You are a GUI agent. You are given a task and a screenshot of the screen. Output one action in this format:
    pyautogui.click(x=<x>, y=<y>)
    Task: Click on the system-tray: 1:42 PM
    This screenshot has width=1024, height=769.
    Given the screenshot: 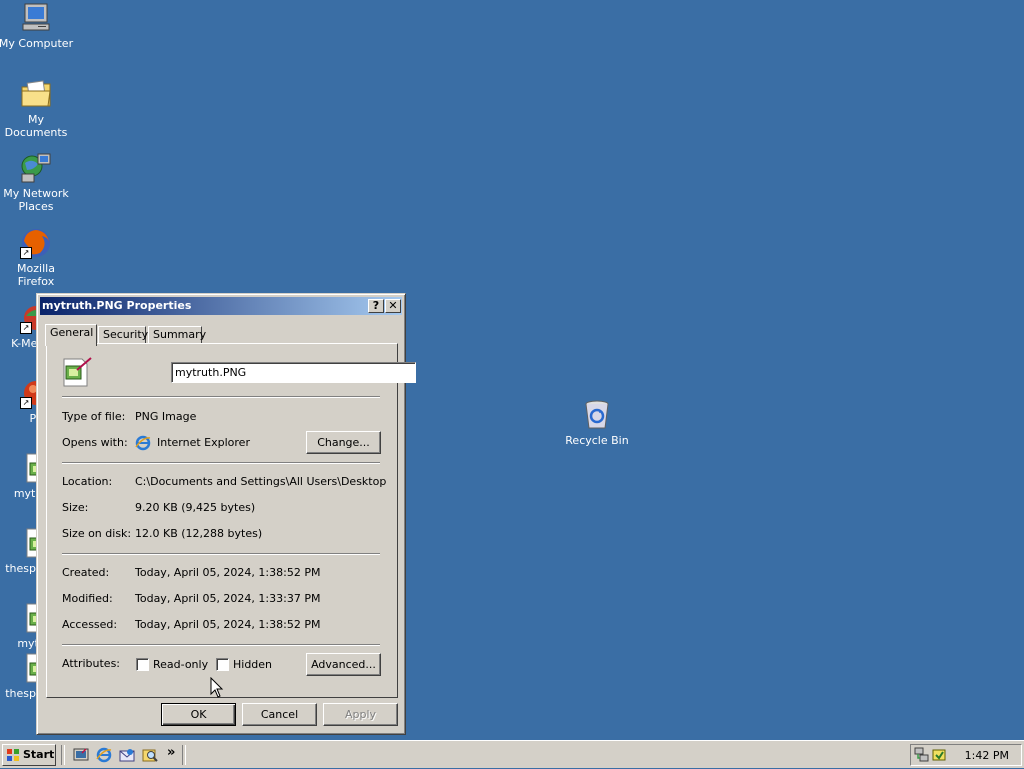 What is the action you would take?
    pyautogui.click(x=966, y=755)
    